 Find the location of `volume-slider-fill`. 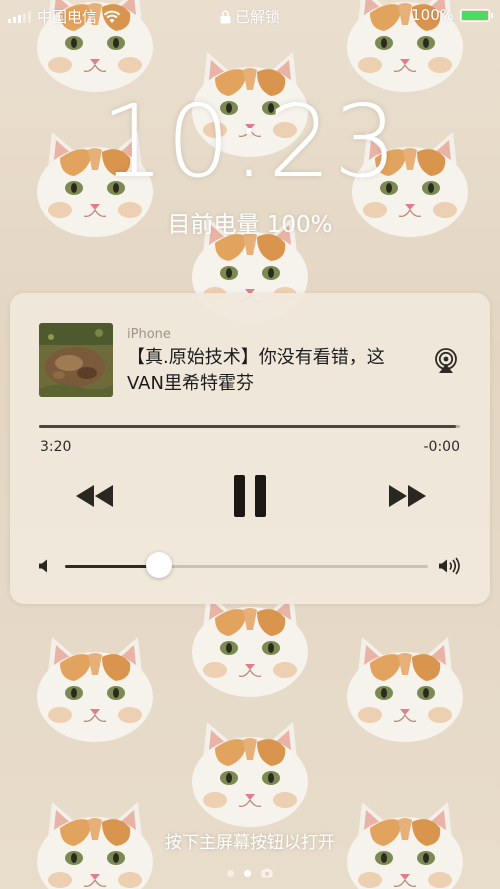

volume-slider-fill is located at coordinates (112, 566).